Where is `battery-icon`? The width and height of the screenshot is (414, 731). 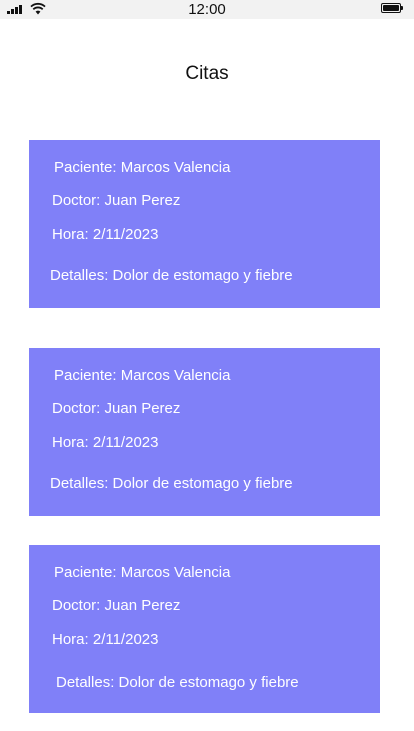
battery-icon is located at coordinates (392, 8).